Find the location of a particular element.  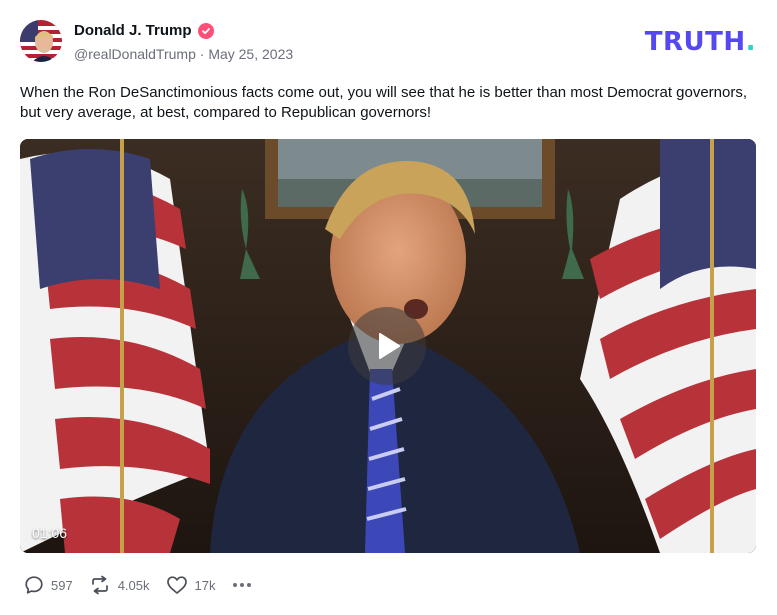

reply-button: 597 is located at coordinates (48, 585).